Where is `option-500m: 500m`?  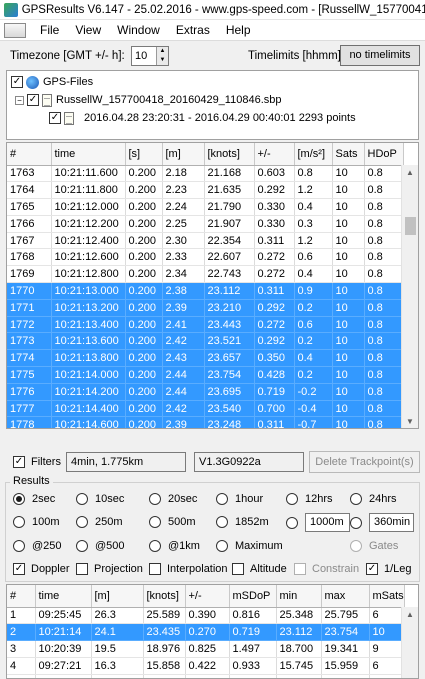
option-500m: 500m is located at coordinates (172, 522).